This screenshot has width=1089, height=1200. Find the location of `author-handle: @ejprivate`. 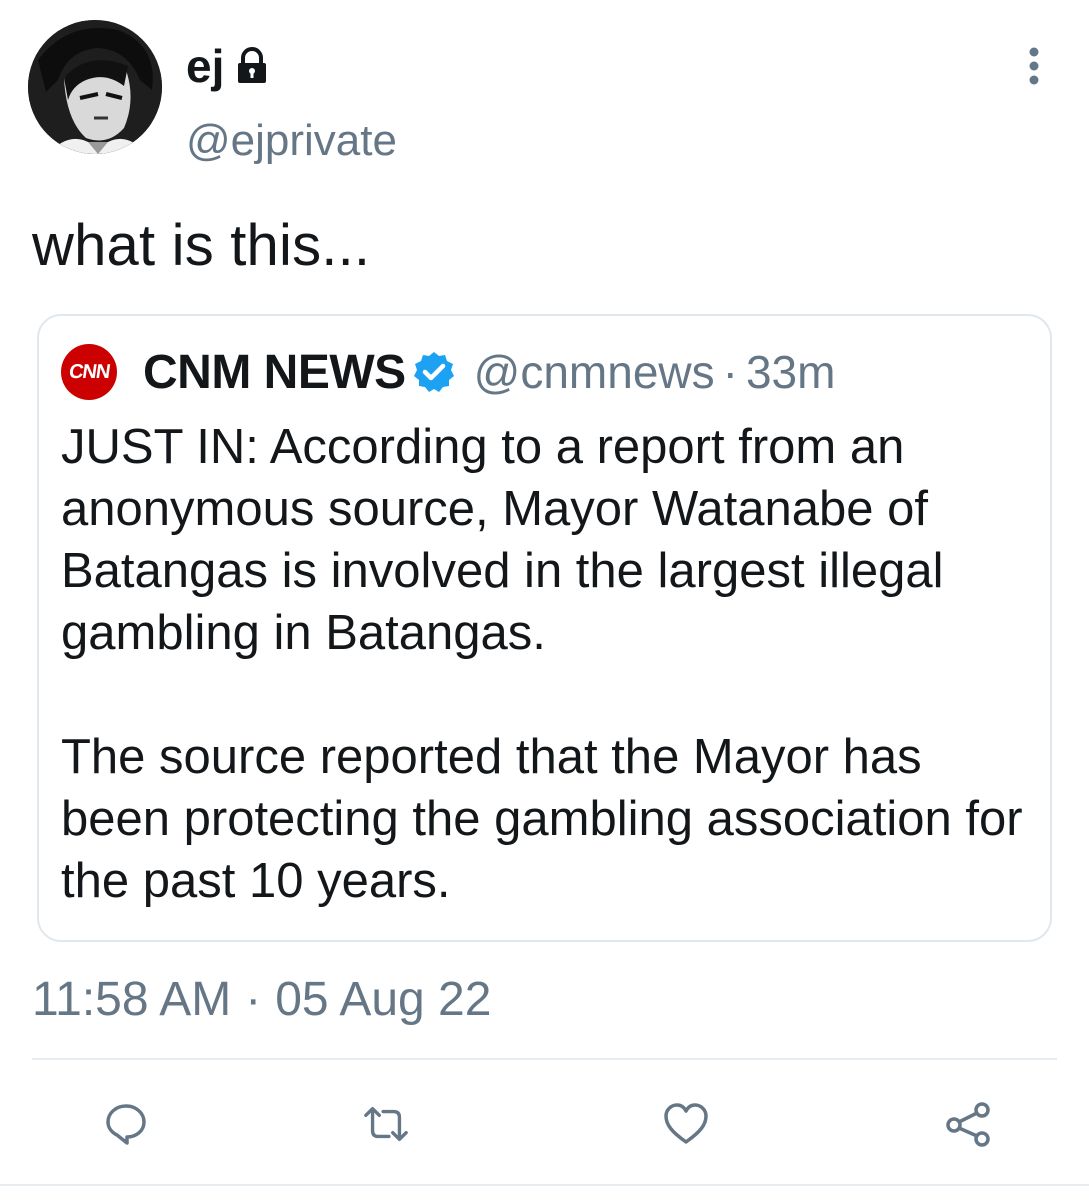

author-handle: @ejprivate is located at coordinates (291, 141).